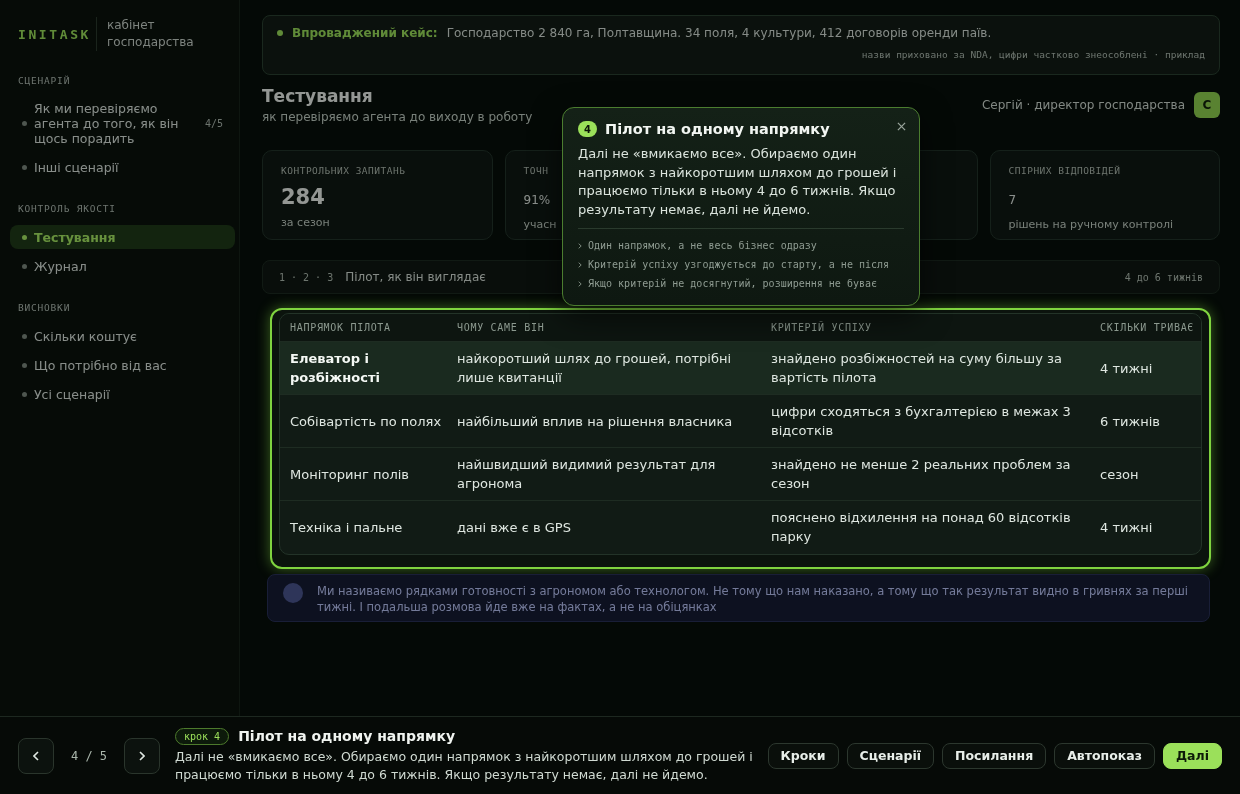 The width and height of the screenshot is (1240, 794). I want to click on column-header: КРИТЕРІЙ УСПІХУ, so click(925, 328).